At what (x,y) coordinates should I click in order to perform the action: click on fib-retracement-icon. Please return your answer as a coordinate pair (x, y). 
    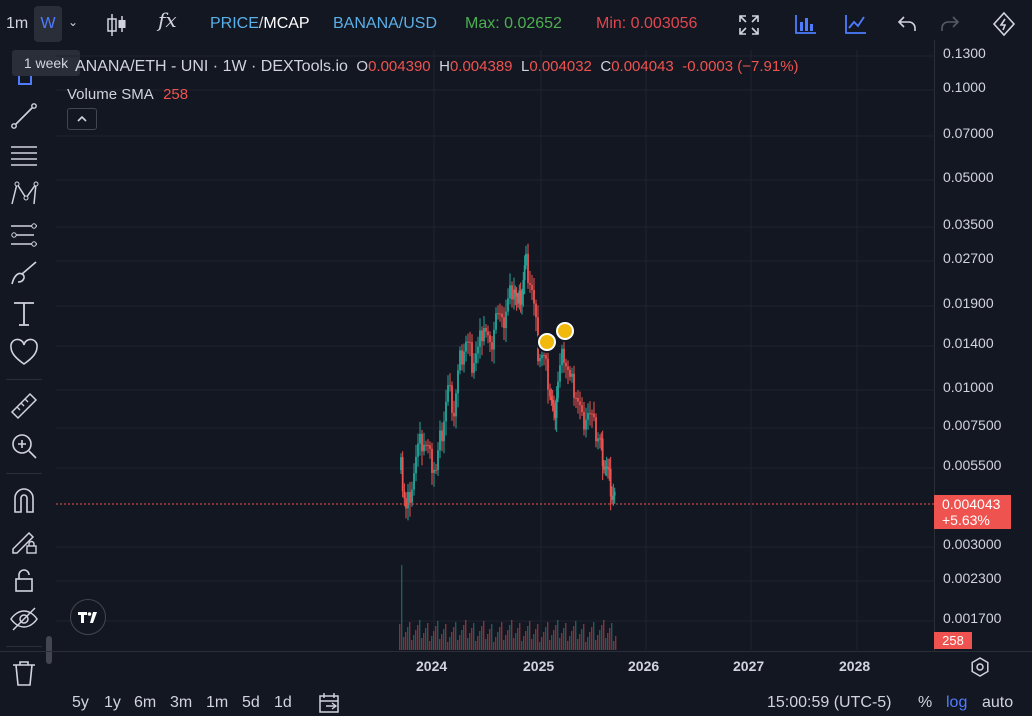
    Looking at the image, I should click on (24, 155).